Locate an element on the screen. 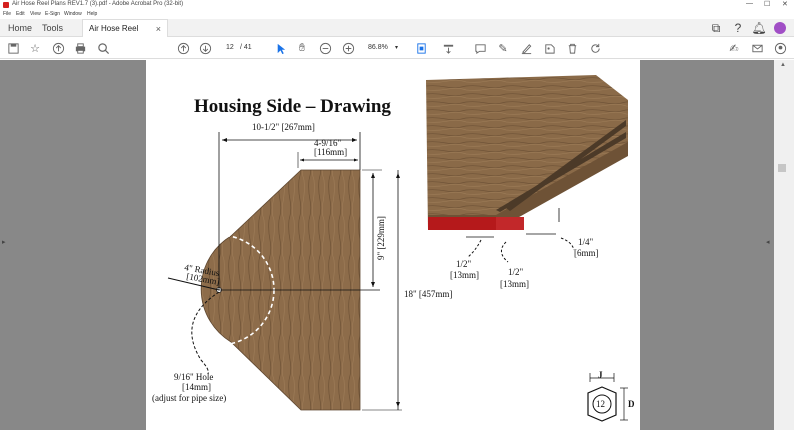  badge-j-label: J is located at coordinates (600, 375).